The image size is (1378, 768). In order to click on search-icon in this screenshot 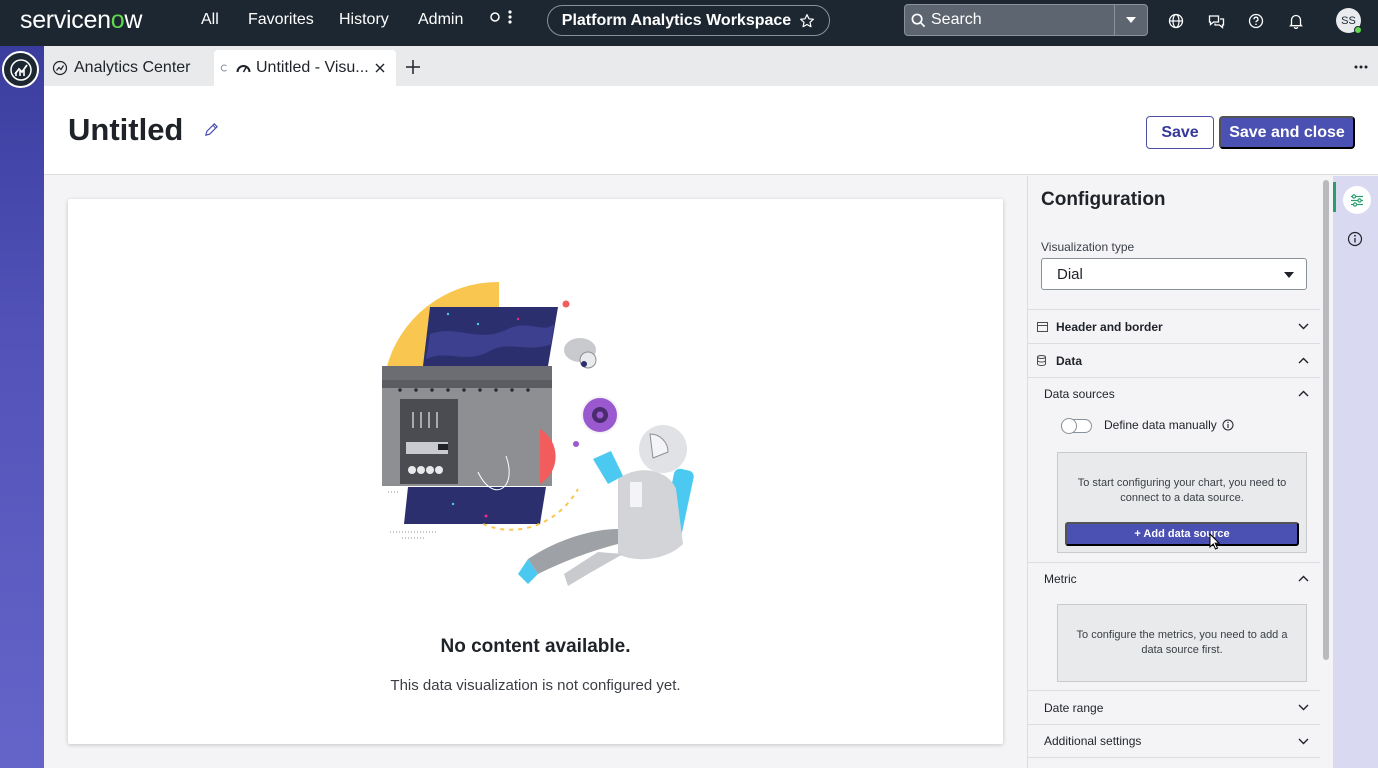, I will do `click(918, 20)`.